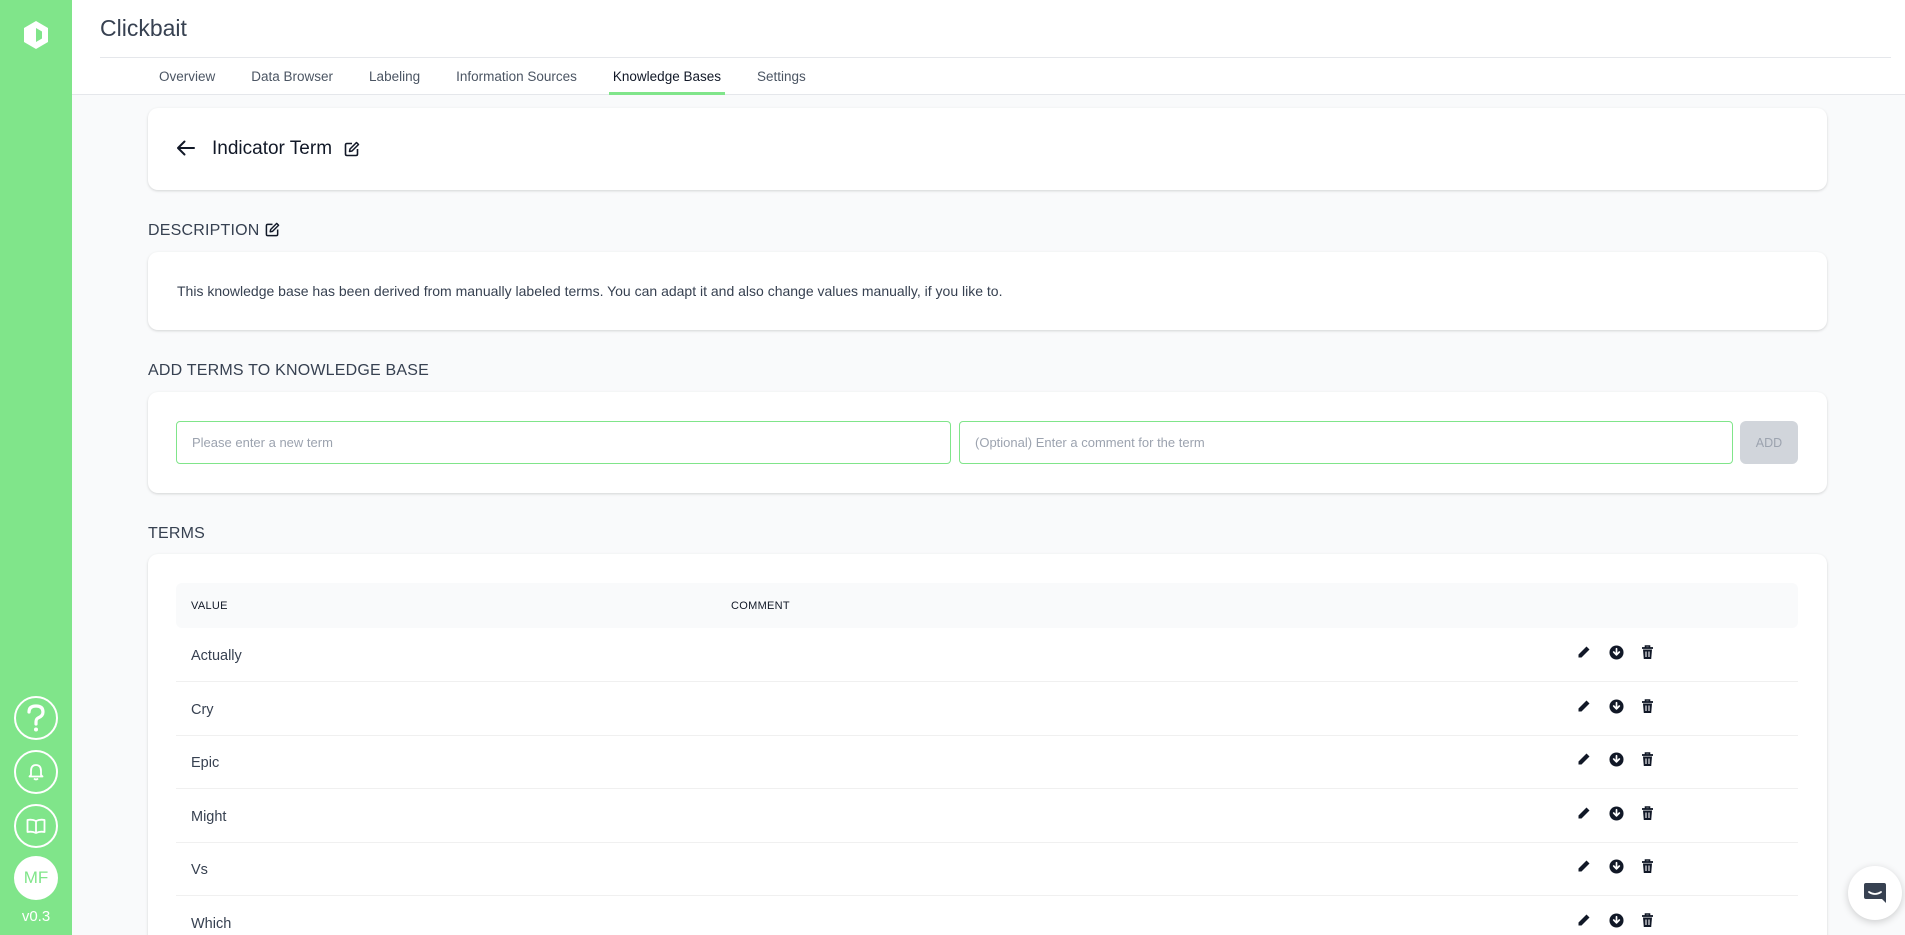  I want to click on term-value: Cry, so click(202, 709).